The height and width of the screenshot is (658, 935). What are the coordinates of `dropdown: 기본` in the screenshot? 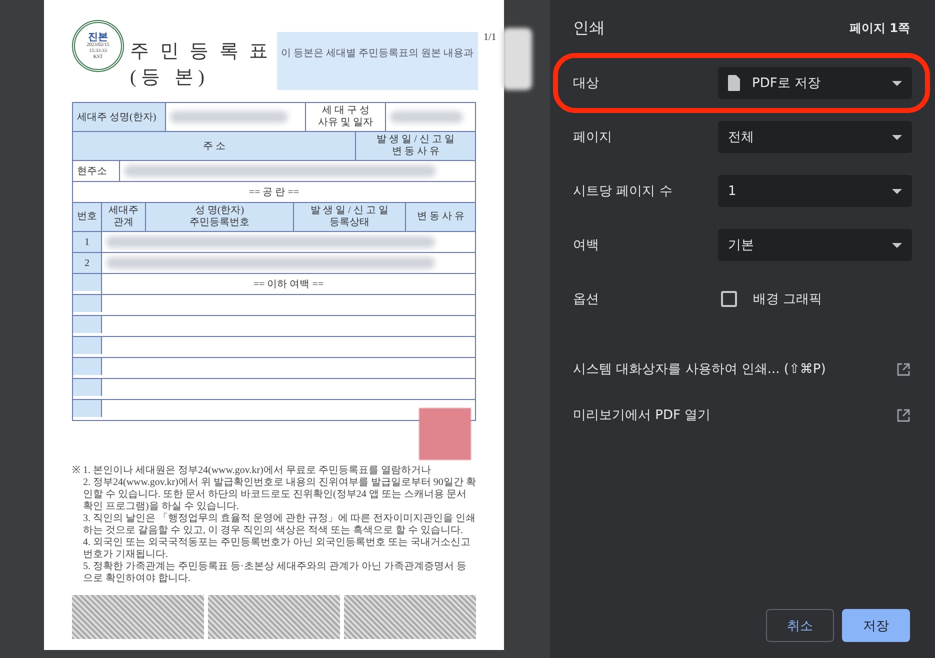 It's located at (815, 245).